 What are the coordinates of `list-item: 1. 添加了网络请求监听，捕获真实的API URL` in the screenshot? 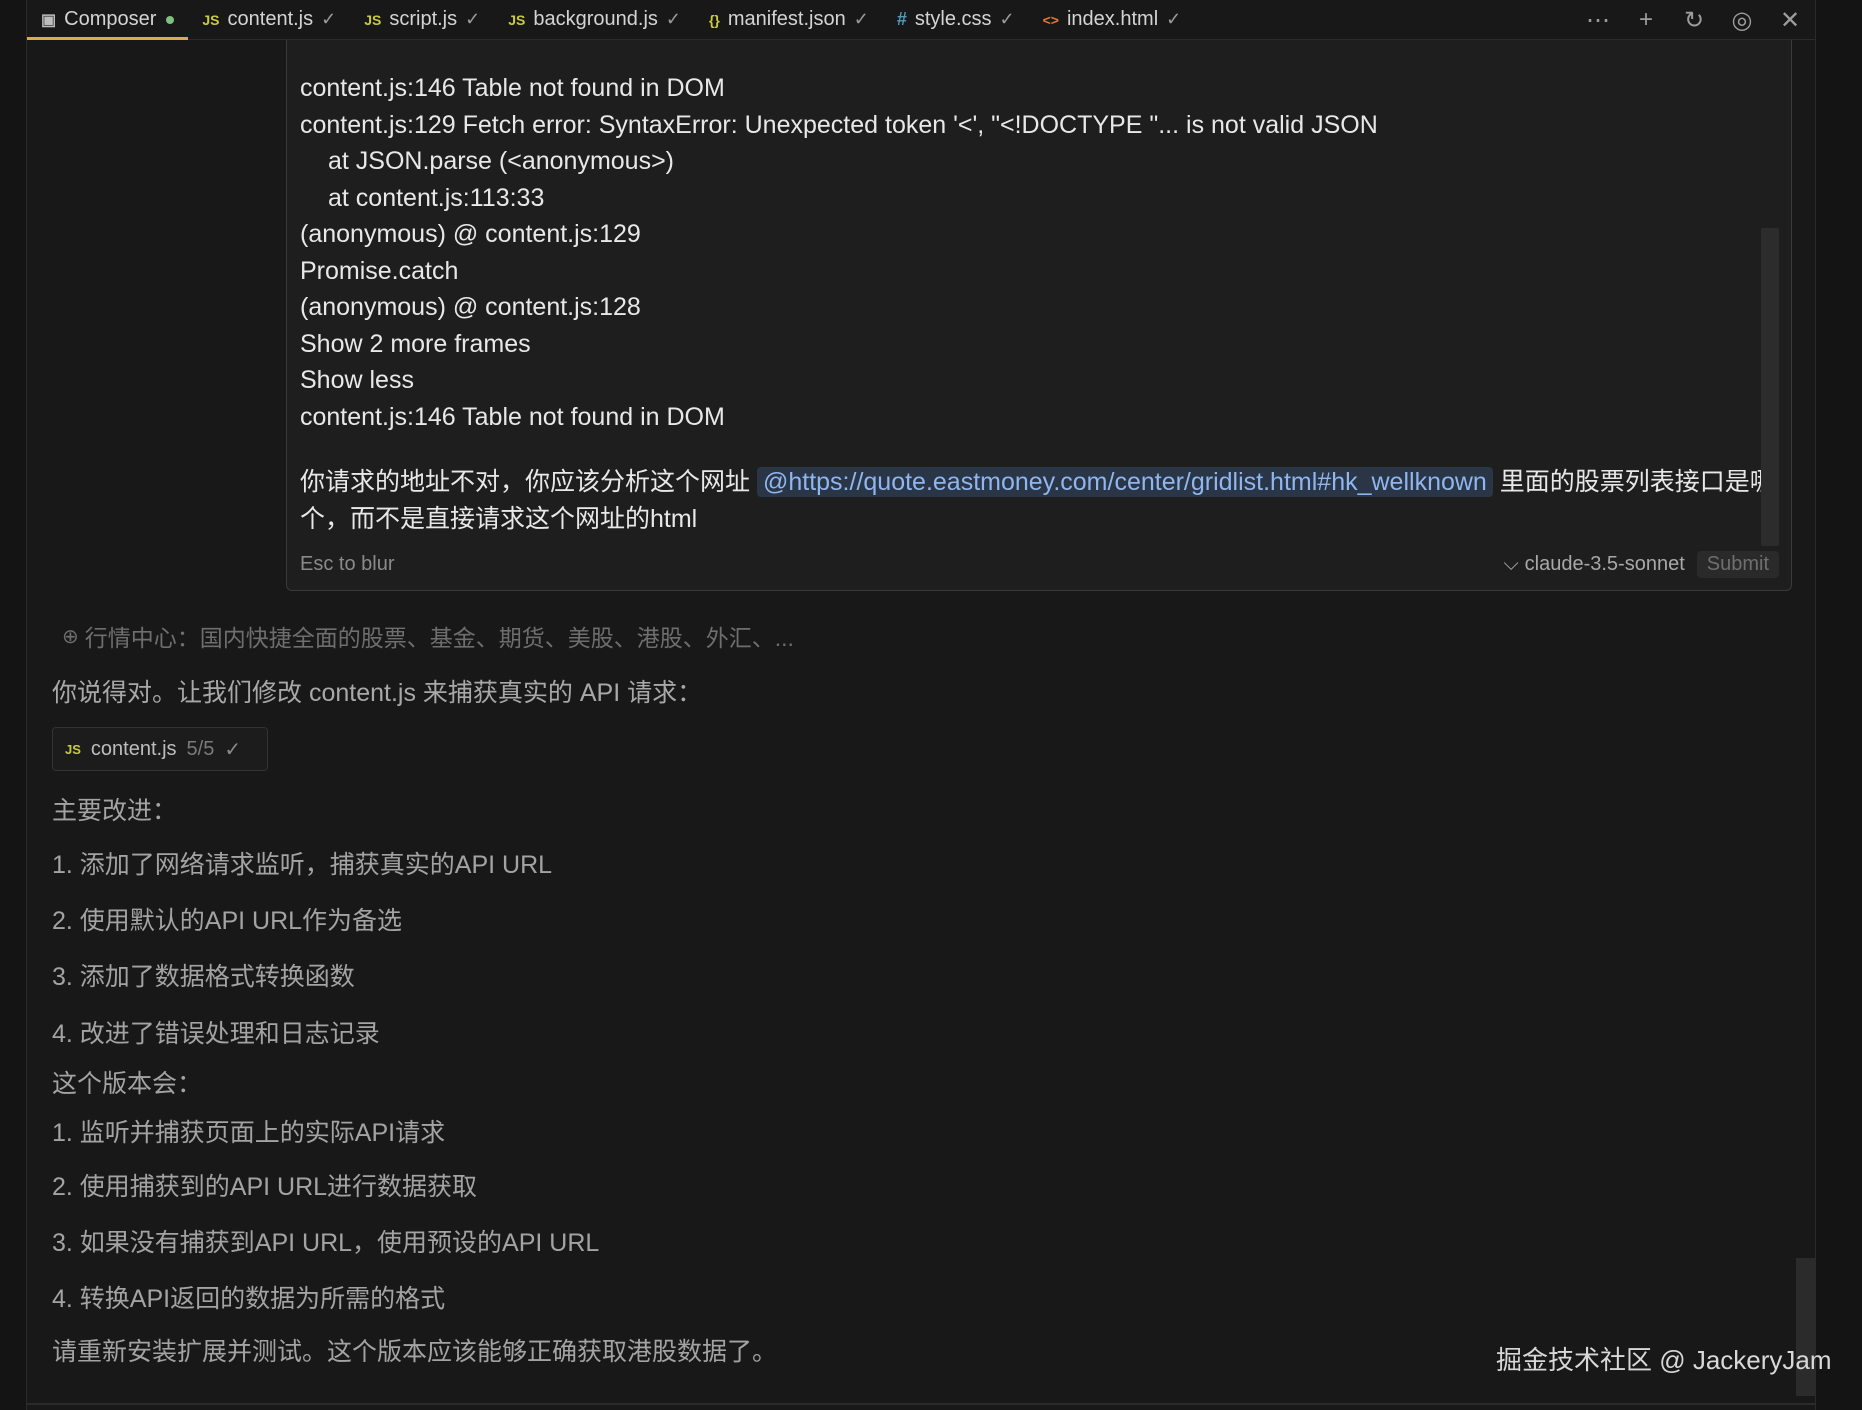 It's located at (302, 865).